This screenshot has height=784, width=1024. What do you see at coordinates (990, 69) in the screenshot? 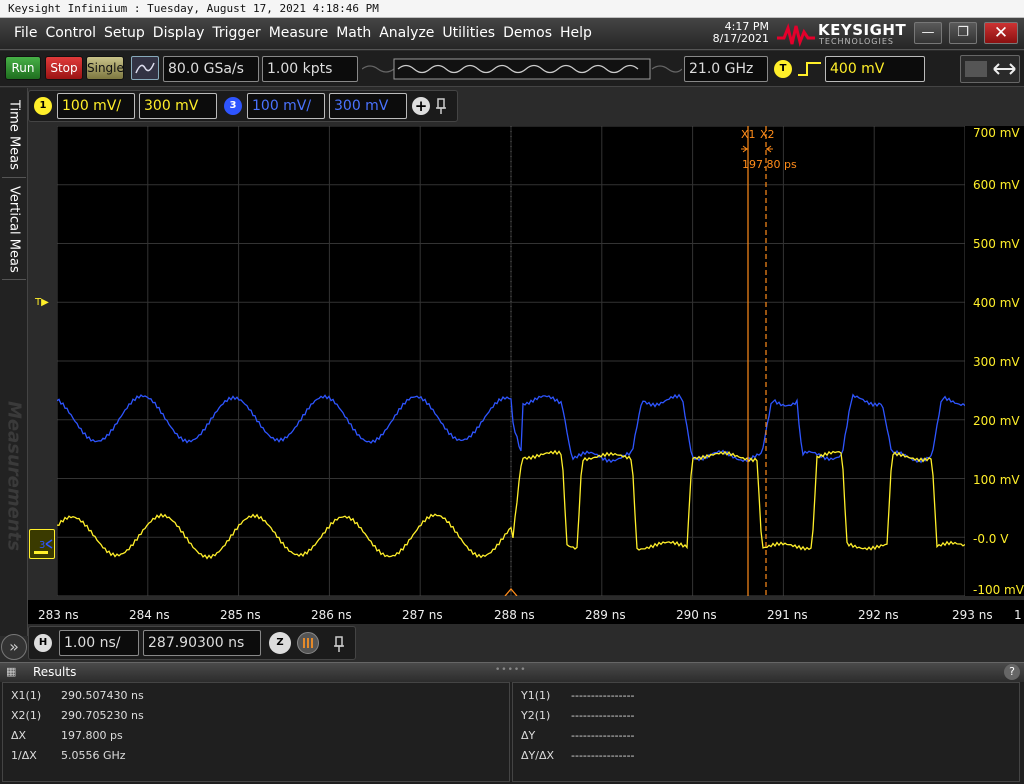
I see `fit-icon` at bounding box center [990, 69].